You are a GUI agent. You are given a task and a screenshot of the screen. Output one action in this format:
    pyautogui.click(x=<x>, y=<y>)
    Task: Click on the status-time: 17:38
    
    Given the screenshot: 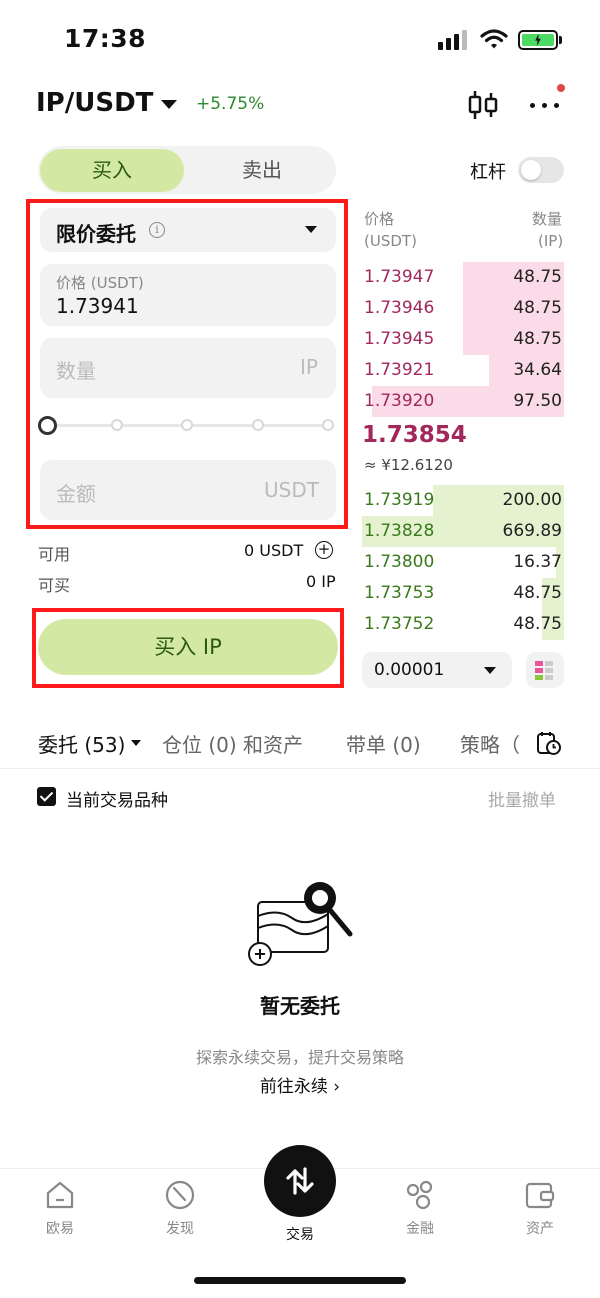 What is the action you would take?
    pyautogui.click(x=105, y=38)
    